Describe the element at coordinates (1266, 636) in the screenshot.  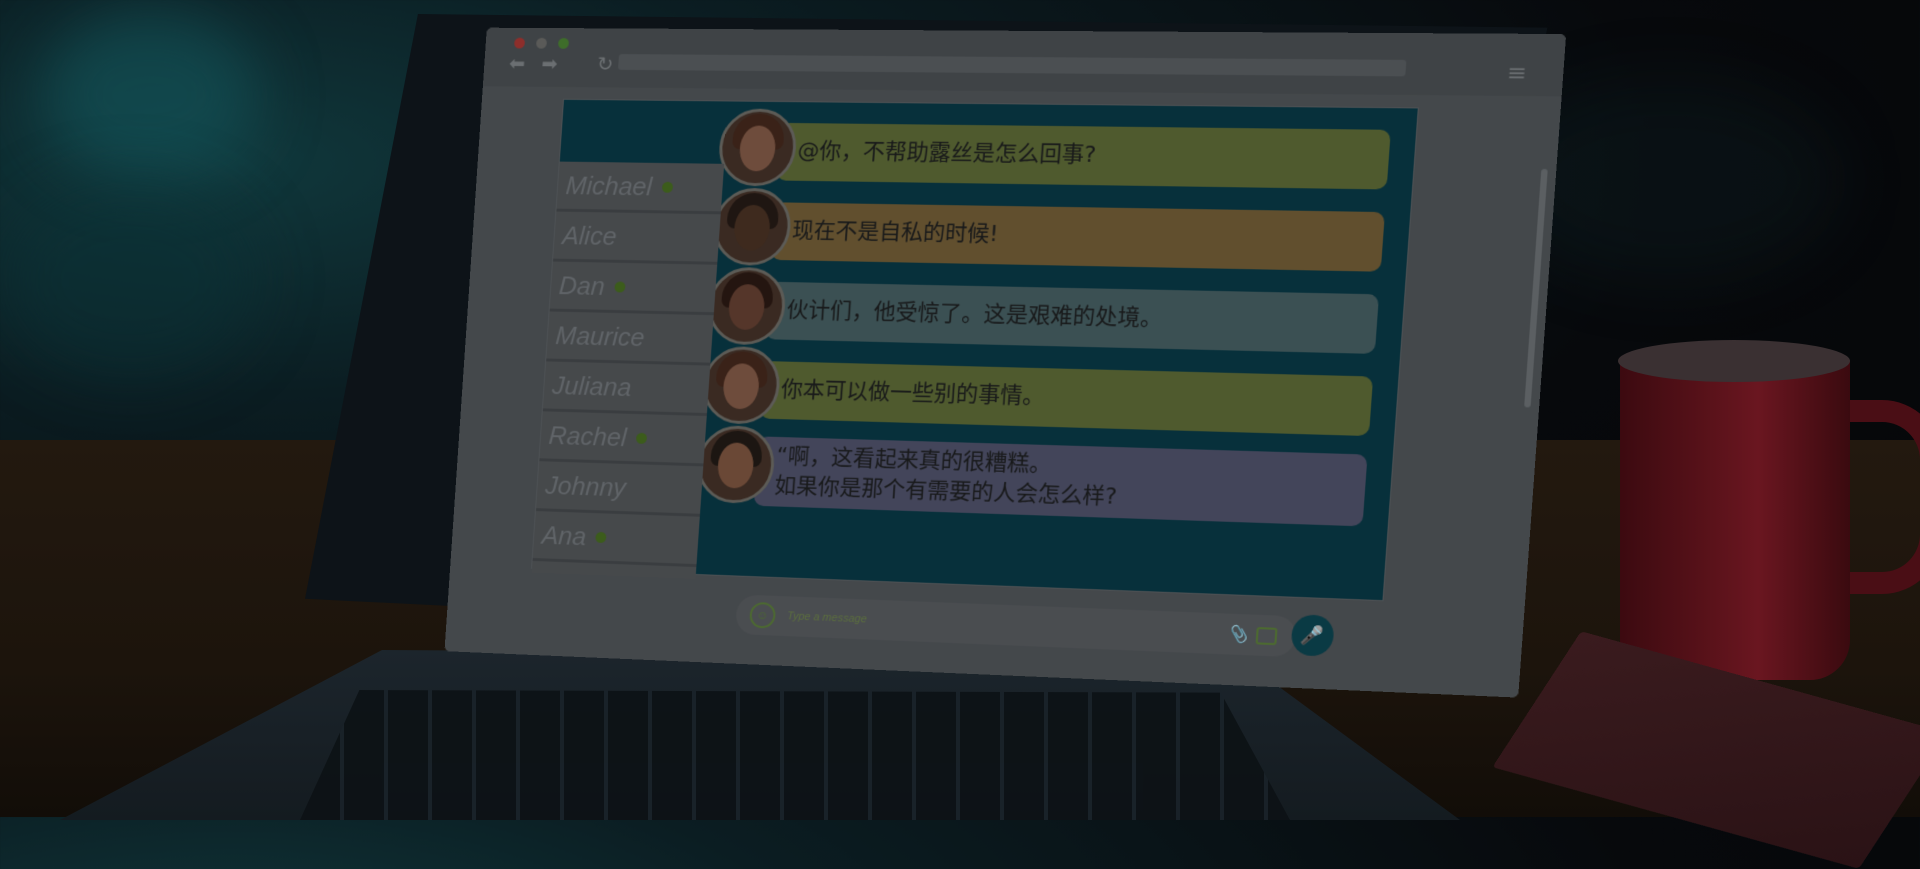
I see `camera-icon` at that location.